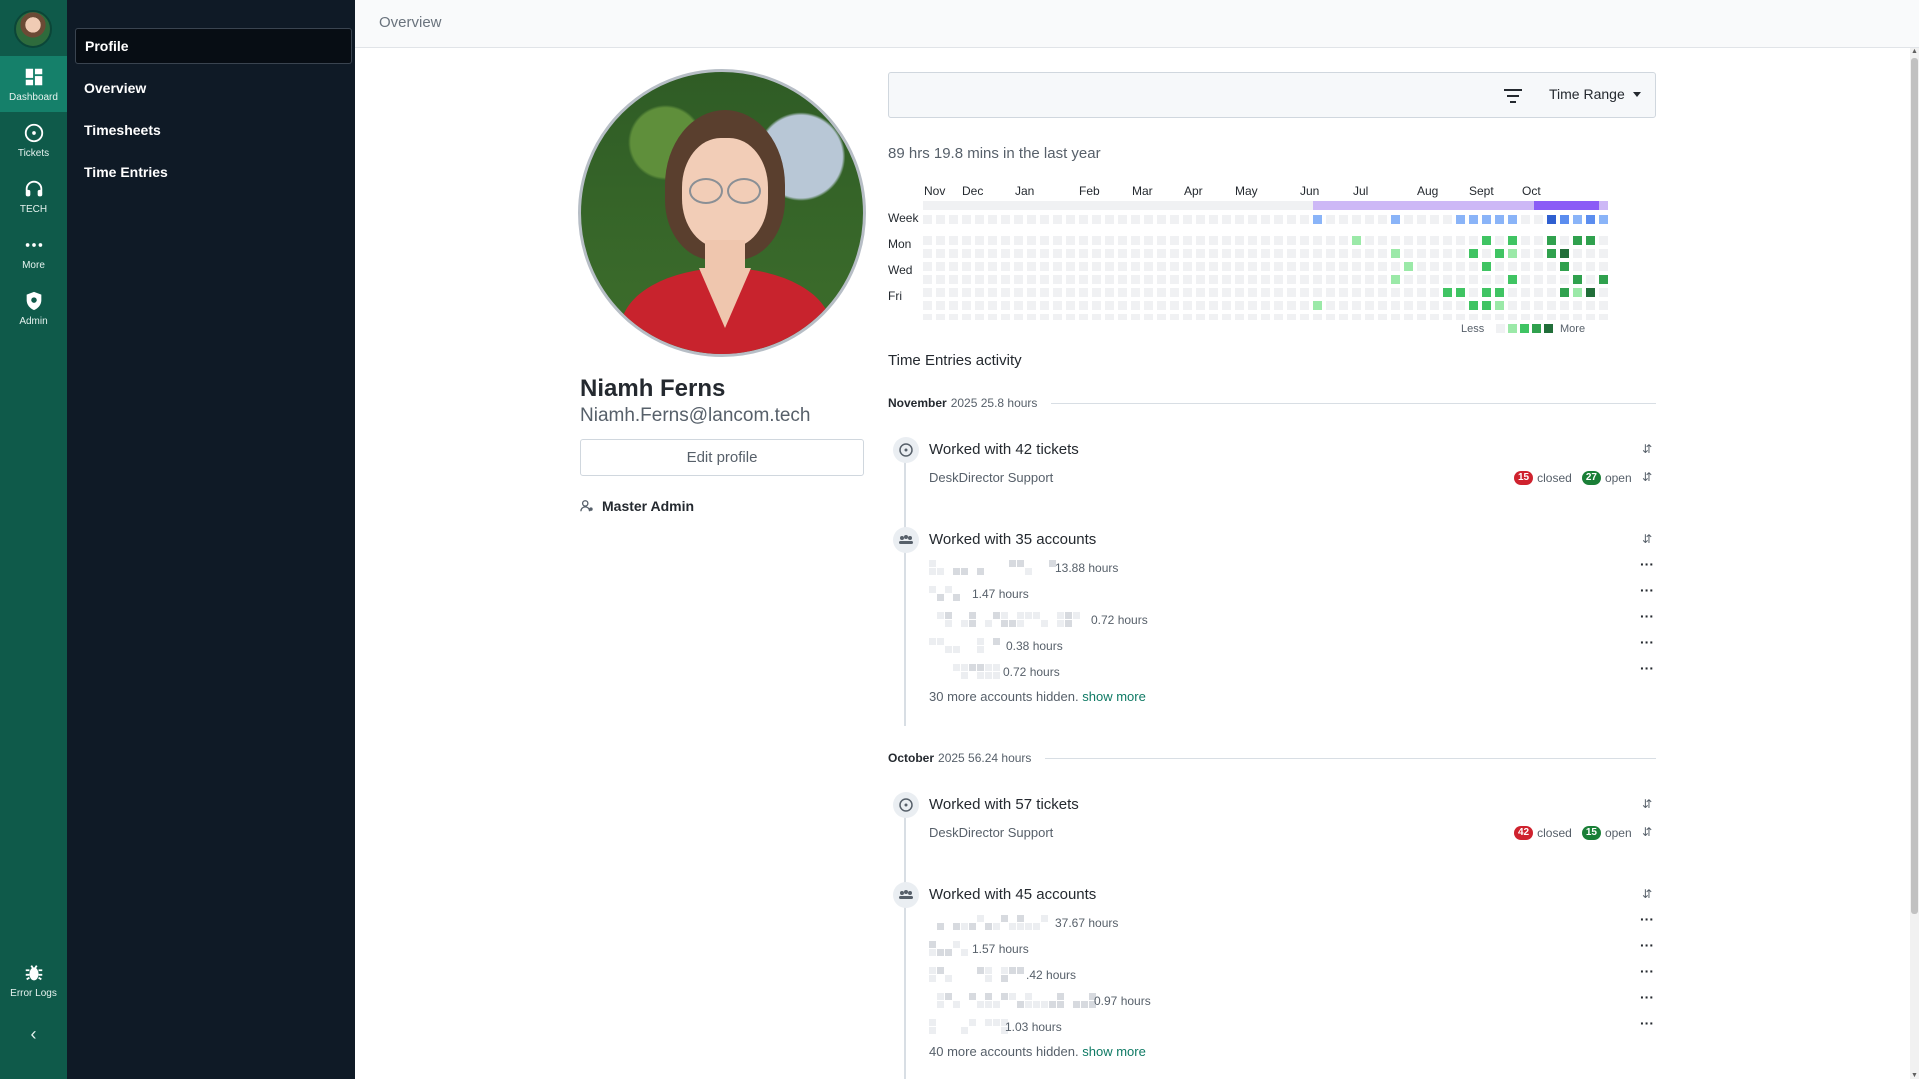 The height and width of the screenshot is (1079, 1919). I want to click on breadcrumb: Overview, so click(410, 22).